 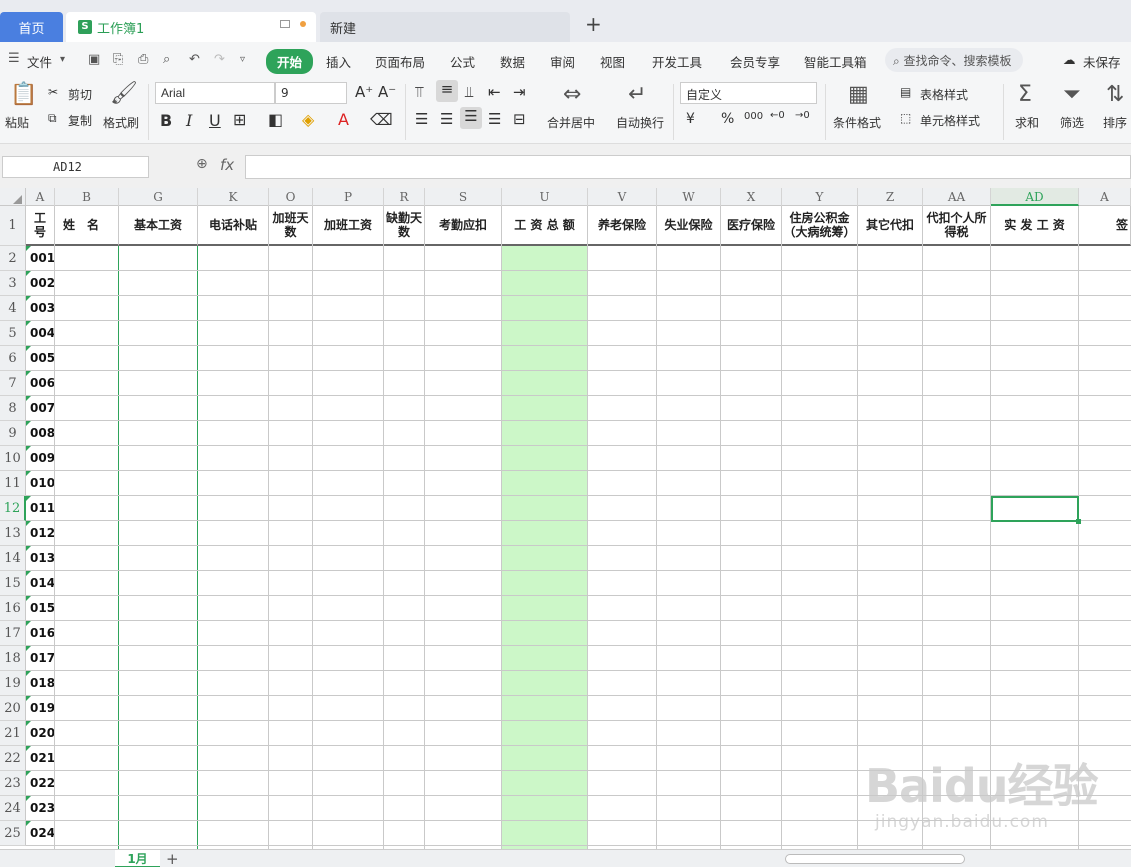 I want to click on paste-icon: 📋, so click(x=23, y=94).